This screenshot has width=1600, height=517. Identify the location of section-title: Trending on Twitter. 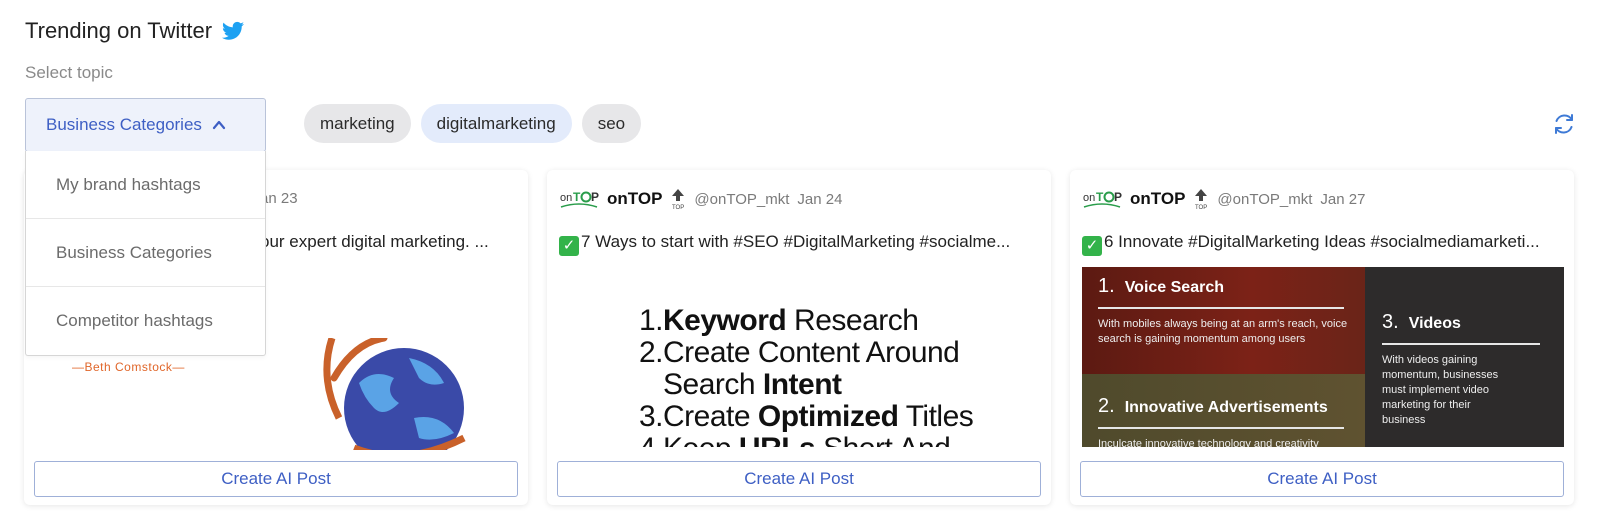
(119, 30).